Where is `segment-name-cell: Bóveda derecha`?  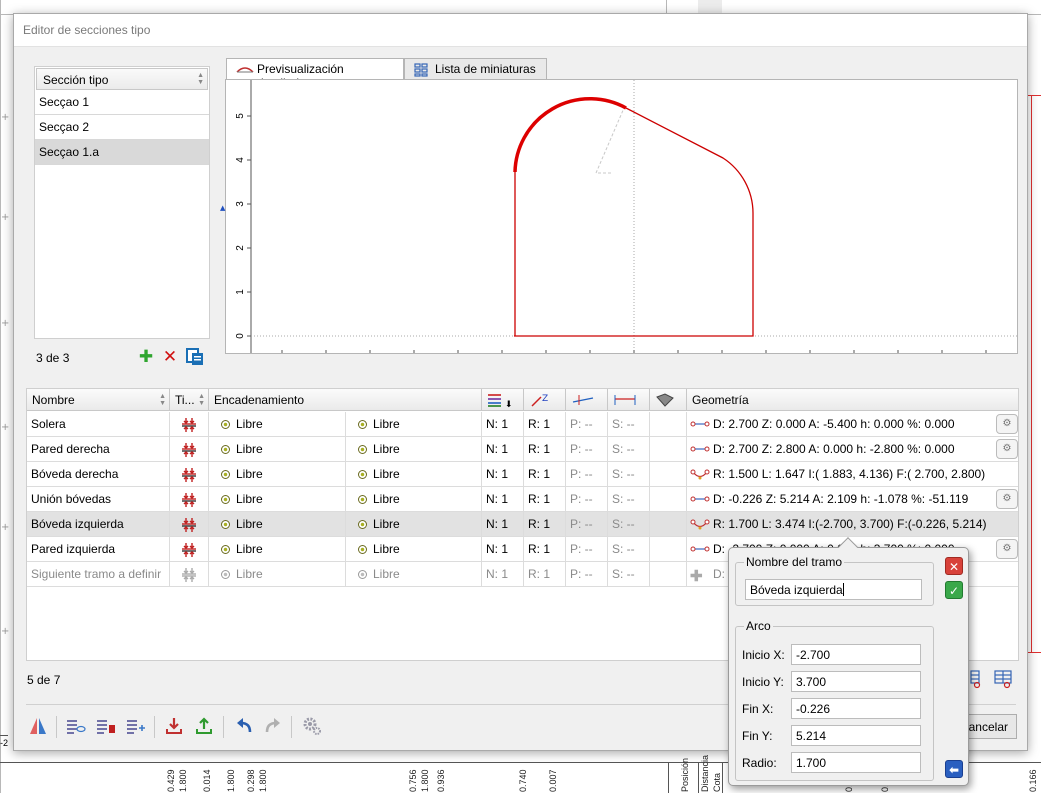
segment-name-cell: Bóveda derecha is located at coordinates (98, 474).